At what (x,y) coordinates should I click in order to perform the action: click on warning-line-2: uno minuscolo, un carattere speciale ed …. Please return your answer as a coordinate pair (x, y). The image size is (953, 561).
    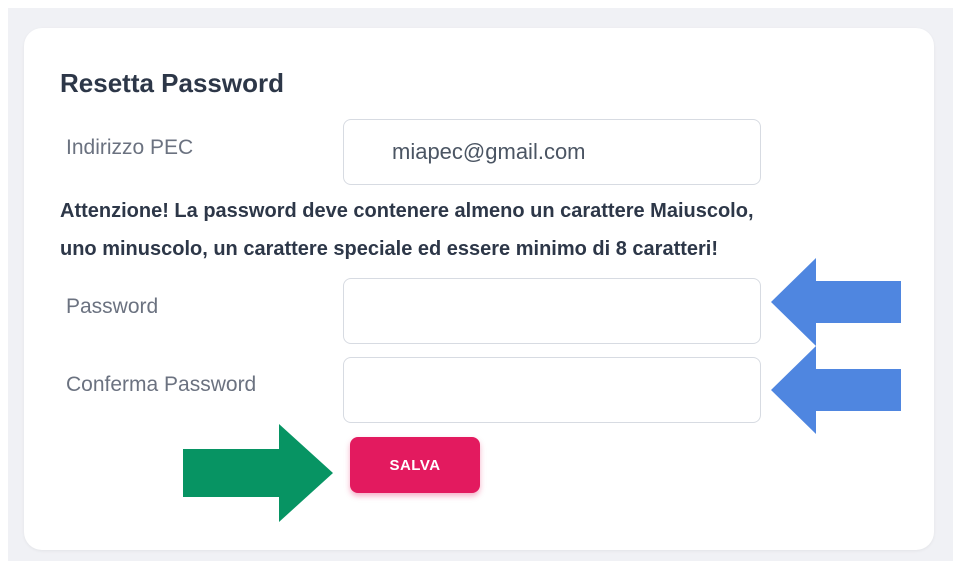
    Looking at the image, I should click on (389, 249).